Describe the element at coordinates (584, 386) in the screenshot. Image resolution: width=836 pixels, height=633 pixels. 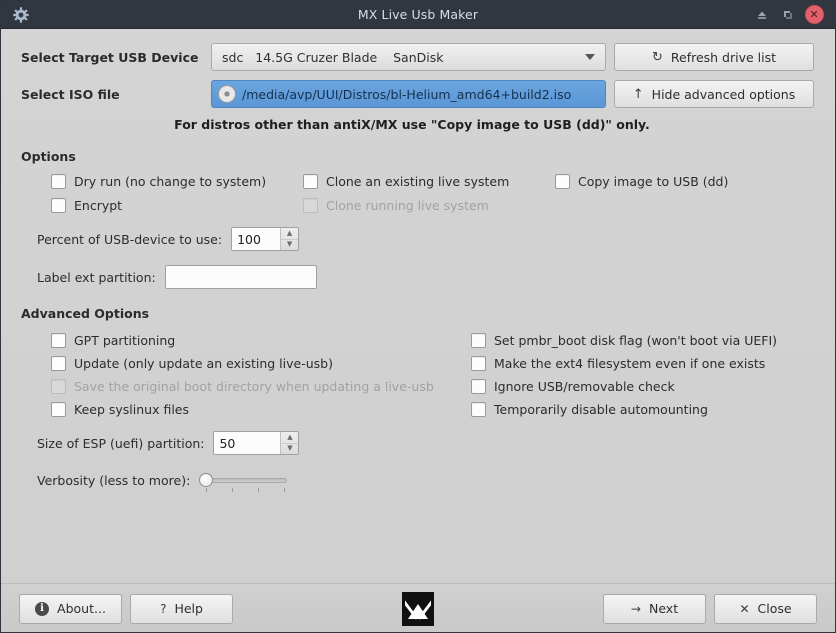
I see `checkbox-label: Ignore USB/removable check` at that location.